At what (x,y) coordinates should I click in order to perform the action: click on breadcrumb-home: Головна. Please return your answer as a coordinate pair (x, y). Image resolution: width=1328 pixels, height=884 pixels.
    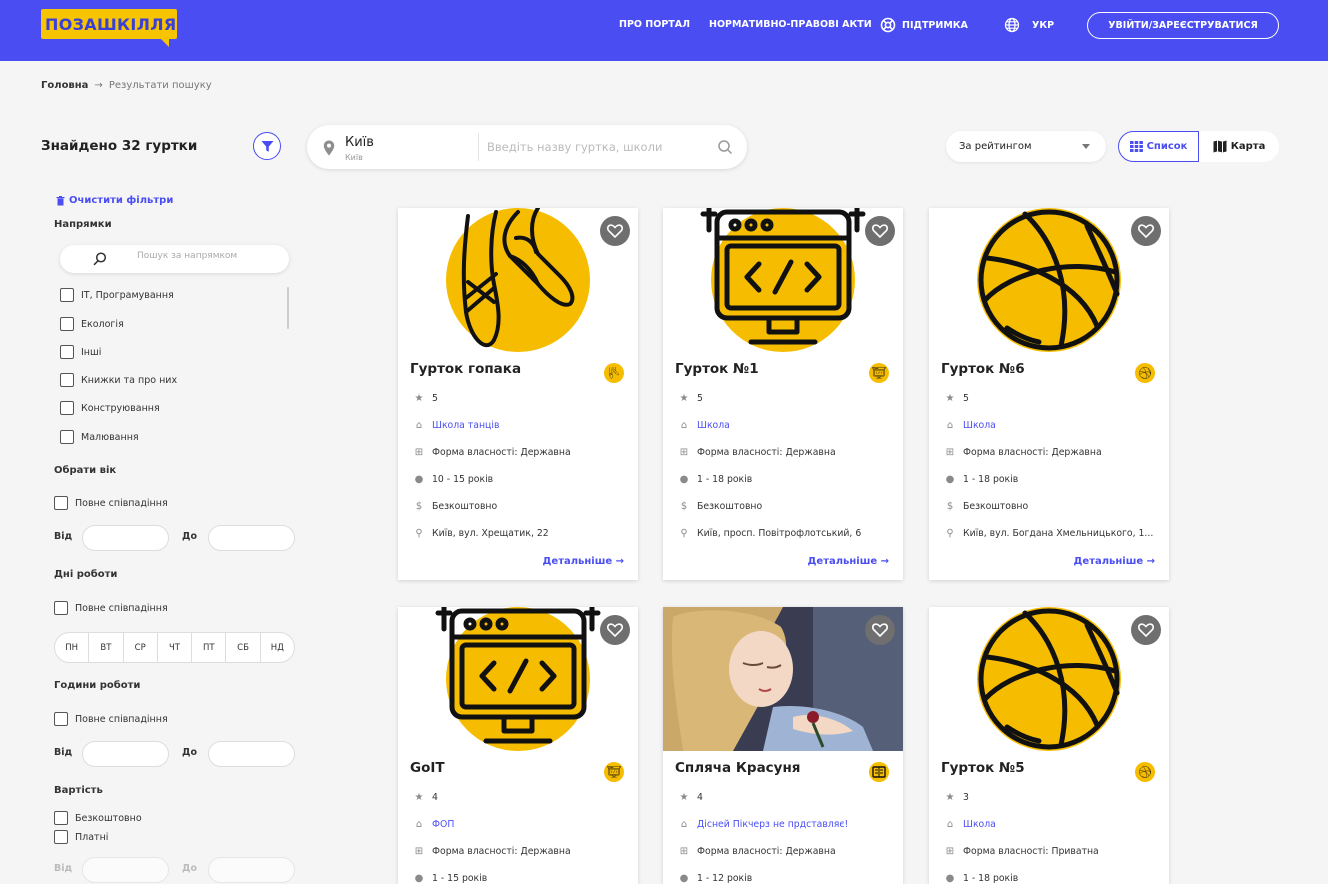
    Looking at the image, I should click on (64, 85).